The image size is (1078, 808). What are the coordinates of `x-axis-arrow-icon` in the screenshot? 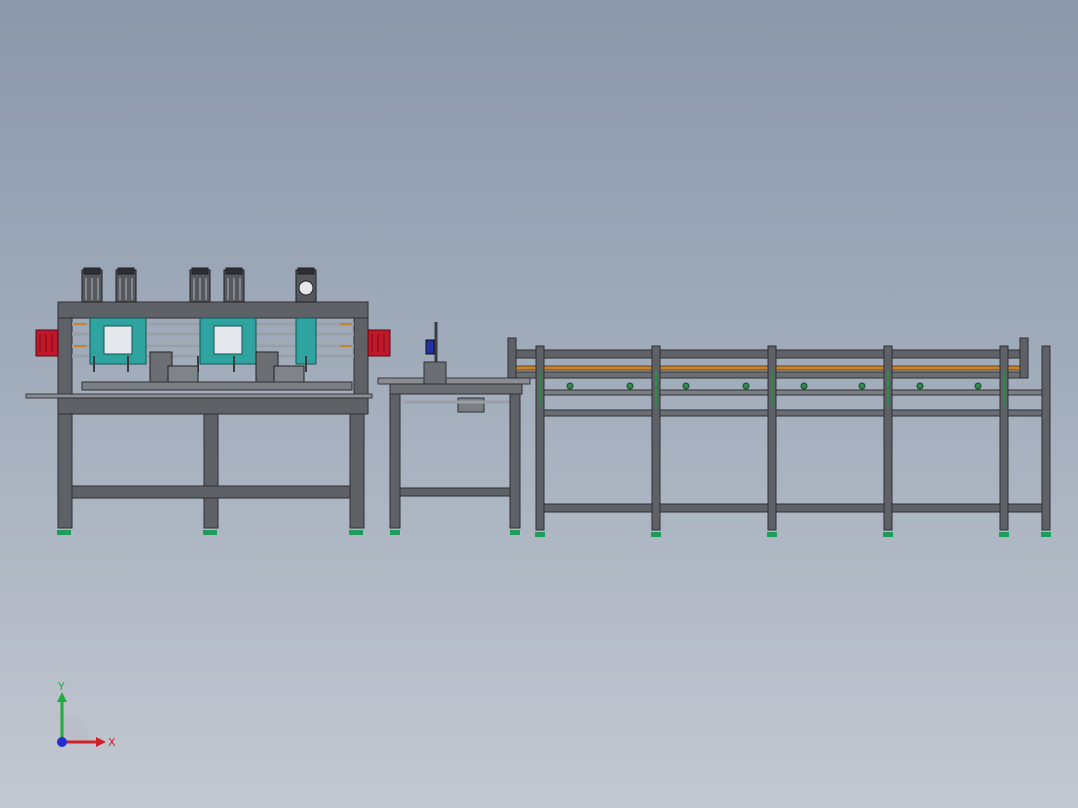 It's located at (101, 742).